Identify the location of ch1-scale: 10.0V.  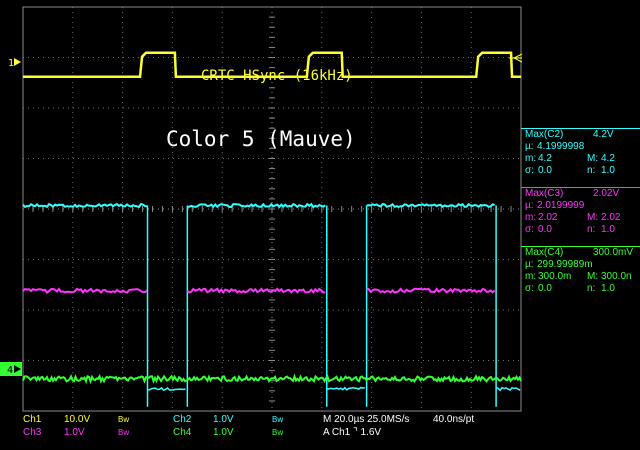
(77, 420).